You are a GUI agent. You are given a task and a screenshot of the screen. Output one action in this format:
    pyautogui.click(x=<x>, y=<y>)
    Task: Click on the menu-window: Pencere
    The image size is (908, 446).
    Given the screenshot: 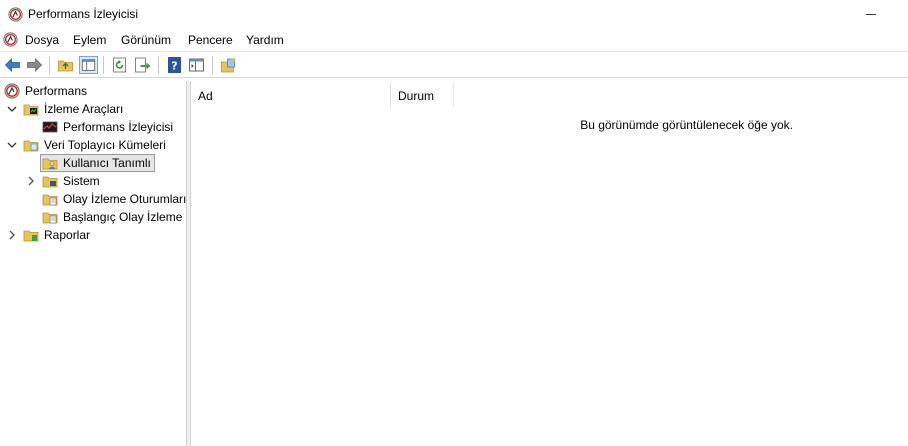 What is the action you would take?
    pyautogui.click(x=210, y=40)
    